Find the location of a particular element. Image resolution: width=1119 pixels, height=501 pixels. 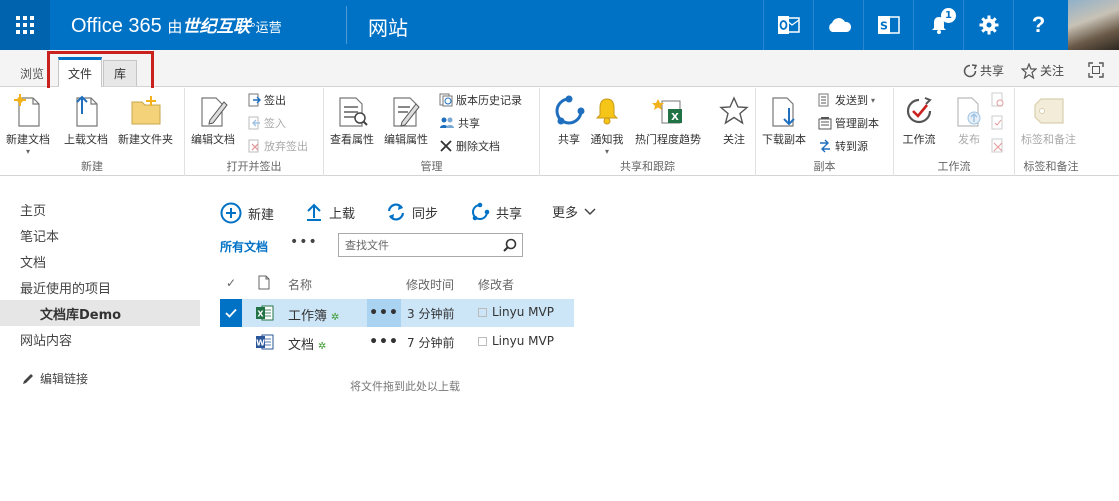

publish-icon is located at coordinates (969, 112).